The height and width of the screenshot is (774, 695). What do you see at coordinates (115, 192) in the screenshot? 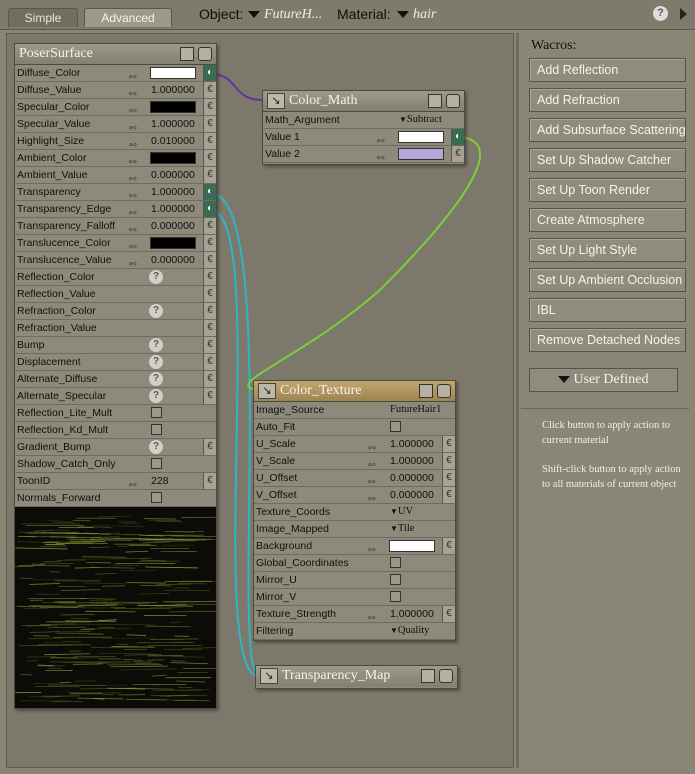
I see `param-row: Transparency ⚯ 1.000000 ◐` at bounding box center [115, 192].